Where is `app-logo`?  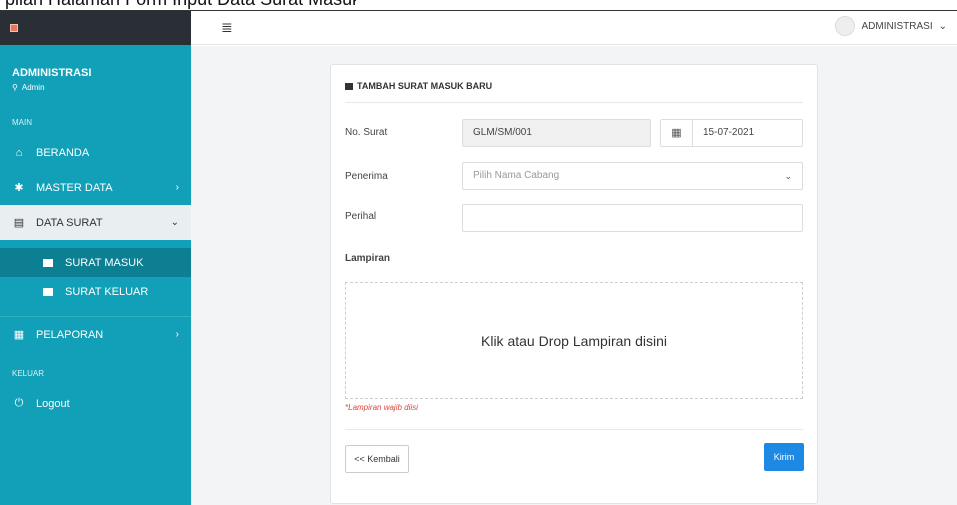 app-logo is located at coordinates (14, 28).